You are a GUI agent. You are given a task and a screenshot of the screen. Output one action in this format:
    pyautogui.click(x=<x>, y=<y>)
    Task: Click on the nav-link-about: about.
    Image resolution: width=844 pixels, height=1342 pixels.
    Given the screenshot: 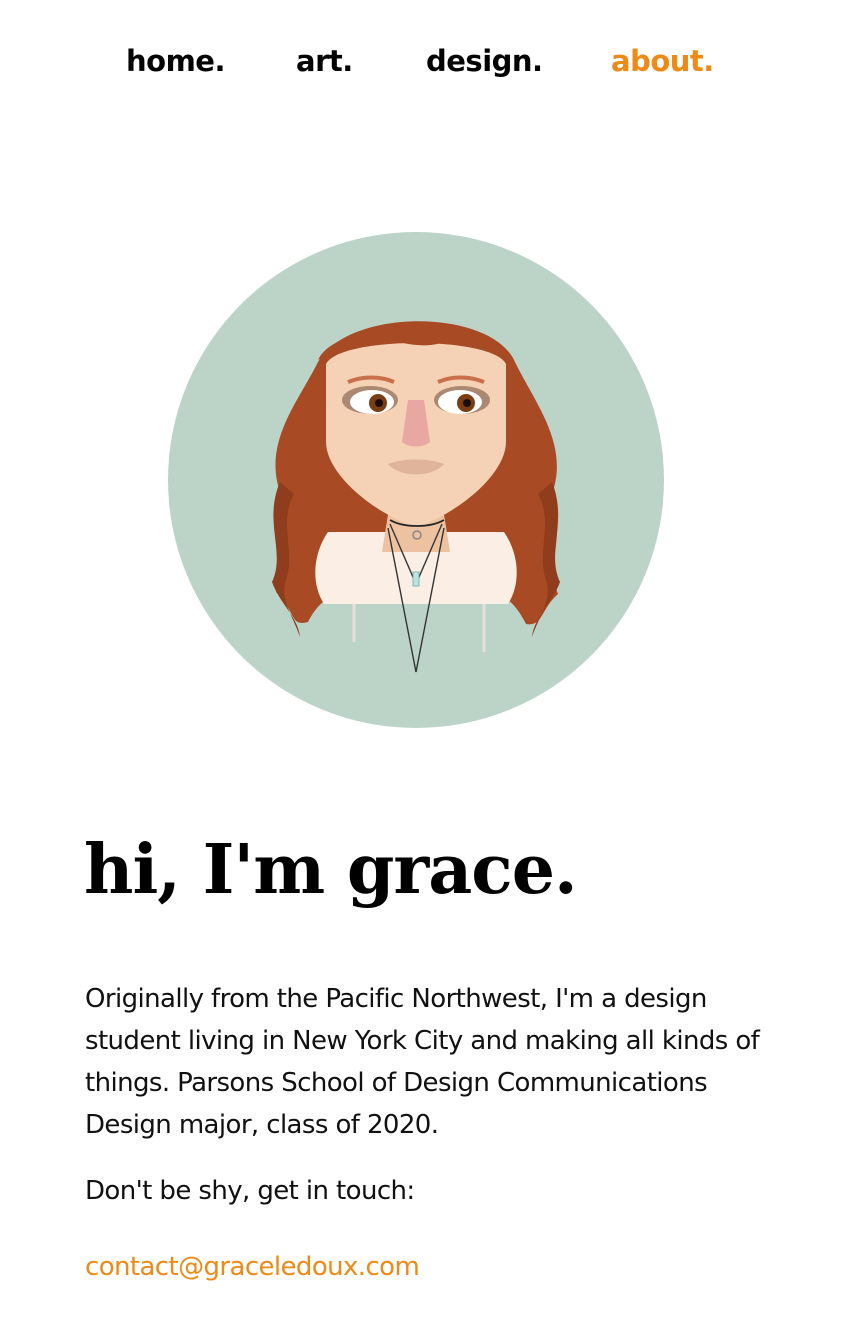 What is the action you would take?
    pyautogui.click(x=662, y=61)
    